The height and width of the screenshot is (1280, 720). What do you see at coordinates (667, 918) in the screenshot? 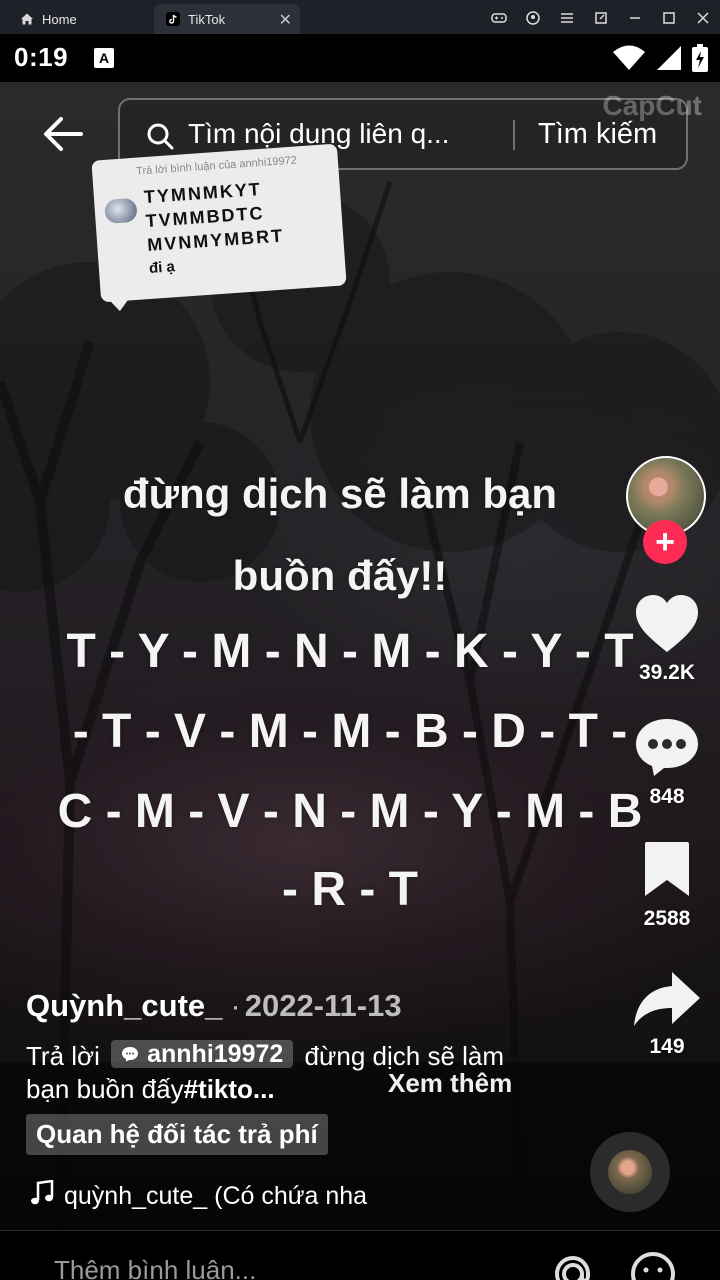
I see `bookmark-count: 2588` at bounding box center [667, 918].